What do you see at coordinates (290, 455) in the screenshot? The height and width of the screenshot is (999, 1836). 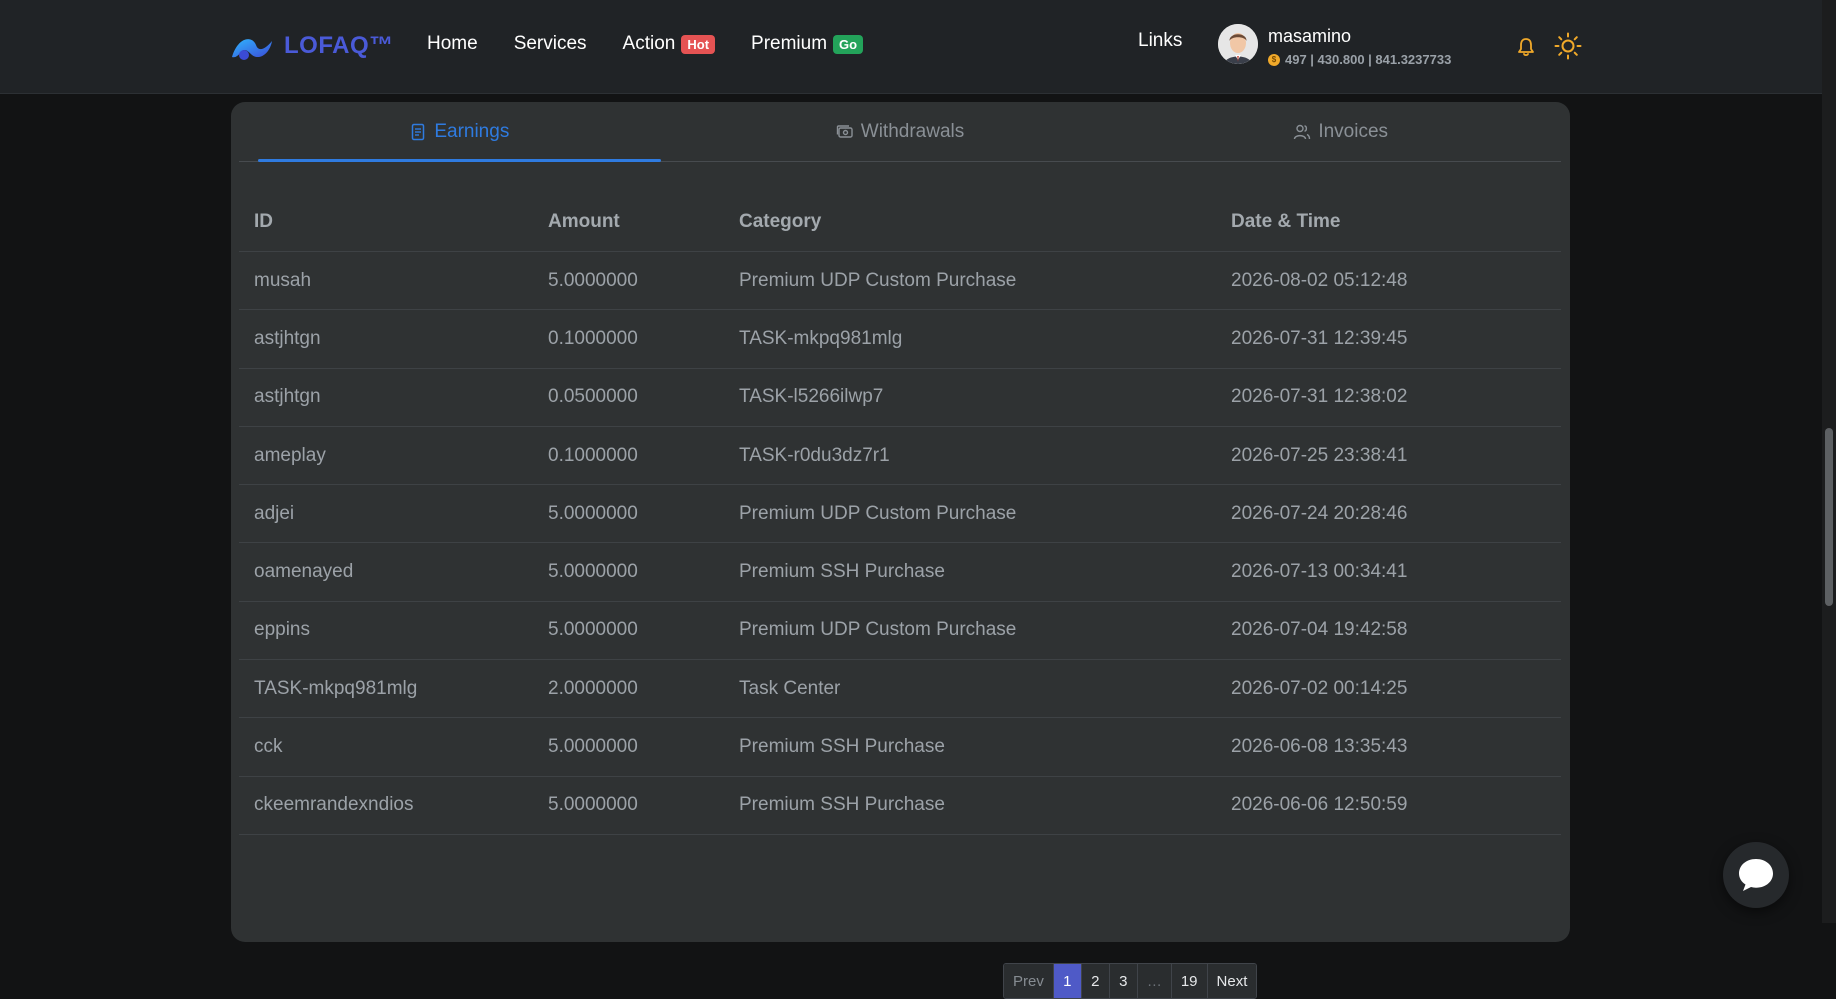 I see `row-id: ameplay` at bounding box center [290, 455].